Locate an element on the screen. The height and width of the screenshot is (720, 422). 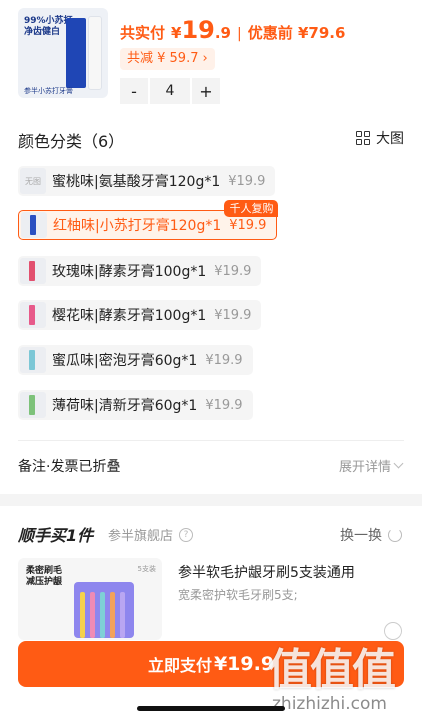
section-gap is located at coordinates (211, 500).